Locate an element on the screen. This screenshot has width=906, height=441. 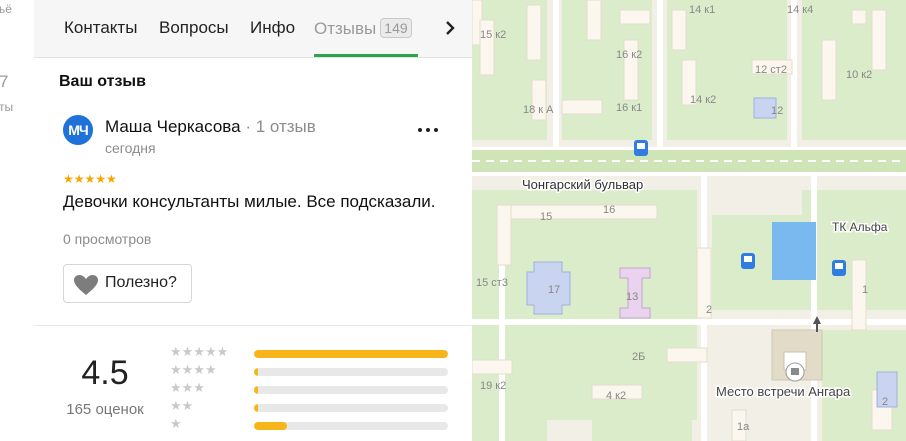
author-name: Маша Черкасова is located at coordinates (173, 126).